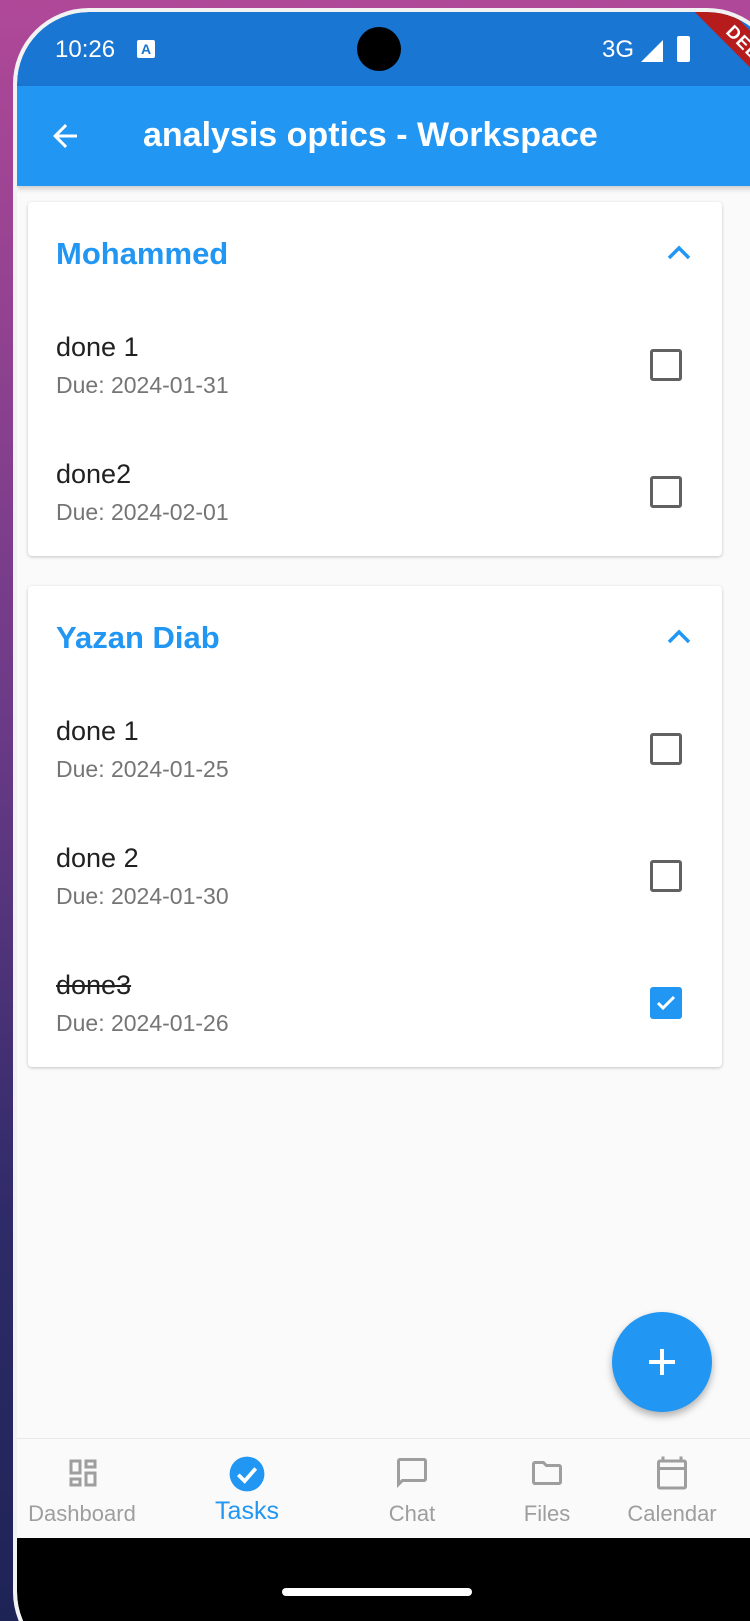 This screenshot has height=1621, width=750. I want to click on task-row: done2 Due: 2024-02-01, so click(375, 492).